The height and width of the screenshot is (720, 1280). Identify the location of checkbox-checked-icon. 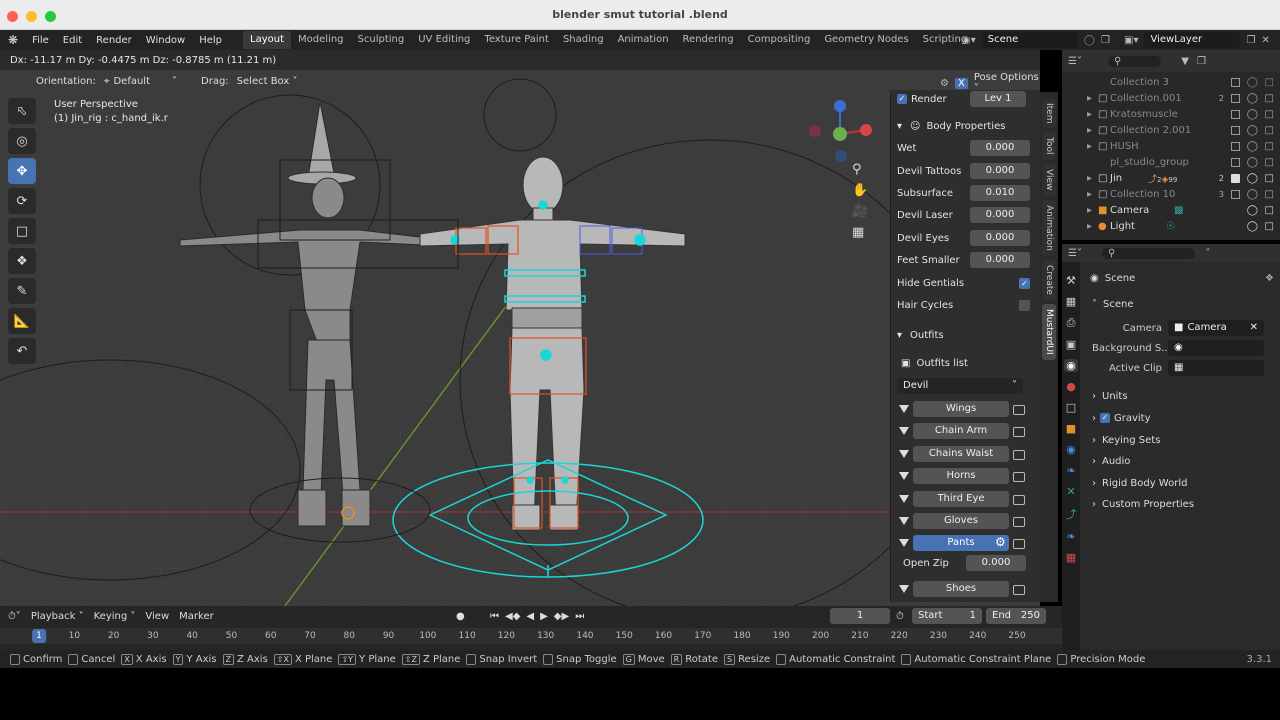
(1235, 178).